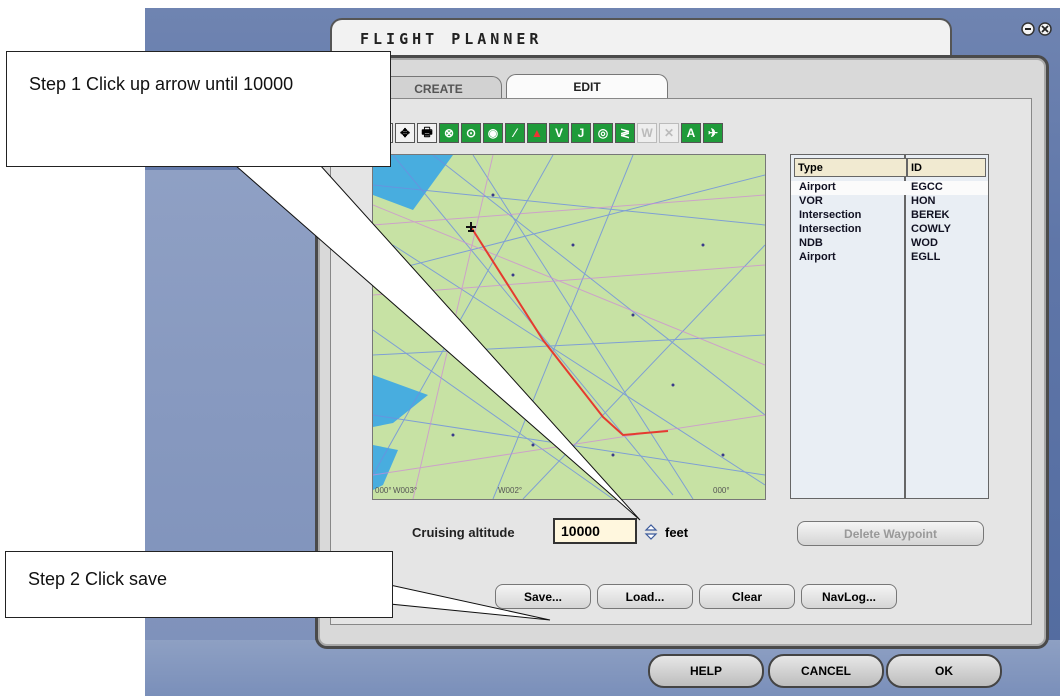 Image resolution: width=1060 pixels, height=696 pixels. Describe the element at coordinates (811, 243) in the screenshot. I see `cell-type: NDB` at that location.